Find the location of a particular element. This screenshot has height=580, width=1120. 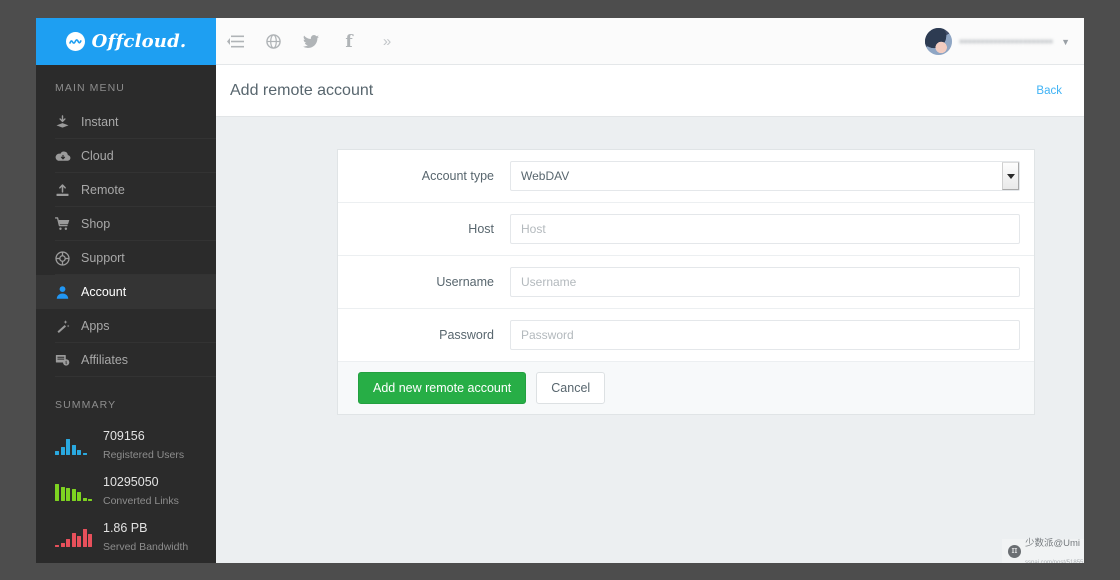

avatar is located at coordinates (938, 41).